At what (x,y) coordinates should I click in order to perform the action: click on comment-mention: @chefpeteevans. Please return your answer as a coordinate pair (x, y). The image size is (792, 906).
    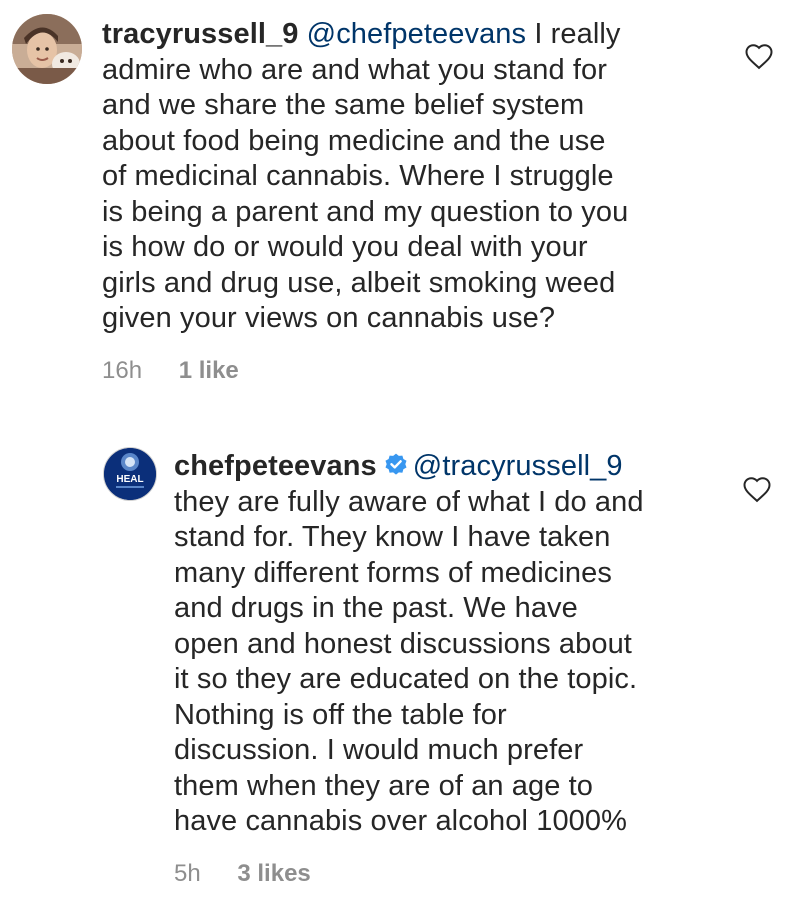
    Looking at the image, I should click on (416, 34).